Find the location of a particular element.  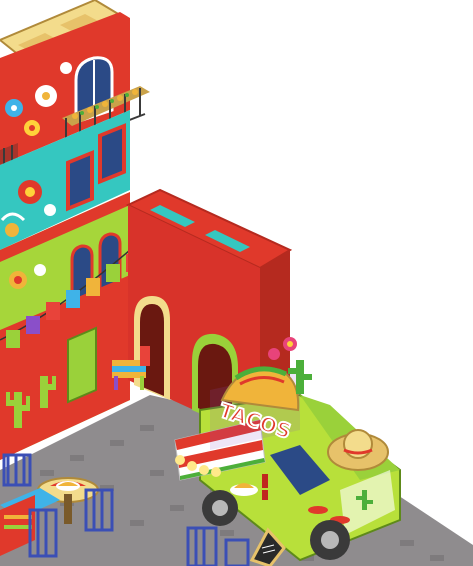

chili-icon is located at coordinates (265, 487).